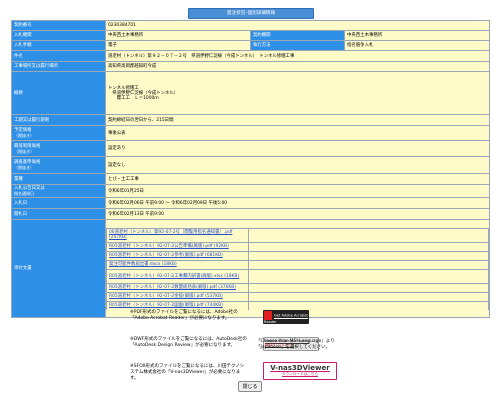 This screenshot has height=403, width=500. What do you see at coordinates (177, 287) in the screenshot?
I see `document-link: R05道老村（トンネル）92-07-2数量総括表(廃版).pdf (376KB)` at bounding box center [177, 287].